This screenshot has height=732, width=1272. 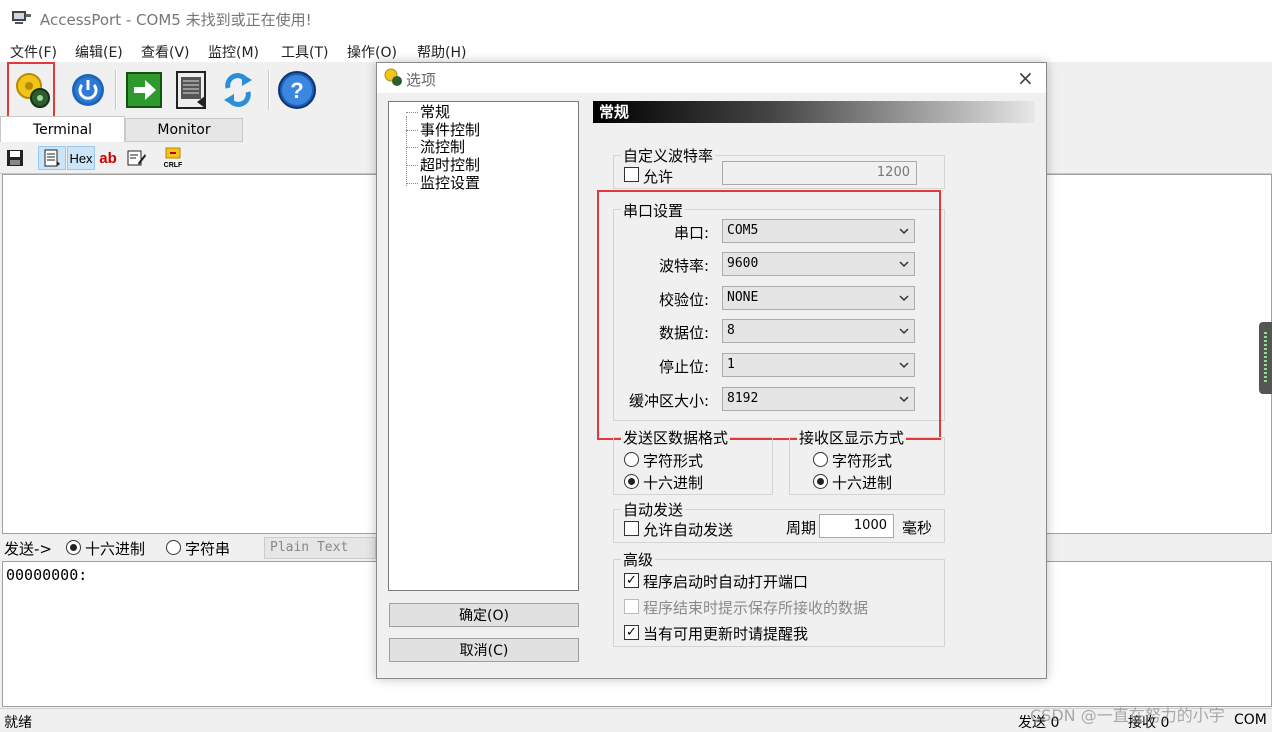 I want to click on menu-help: 帮助(H), so click(x=441, y=52).